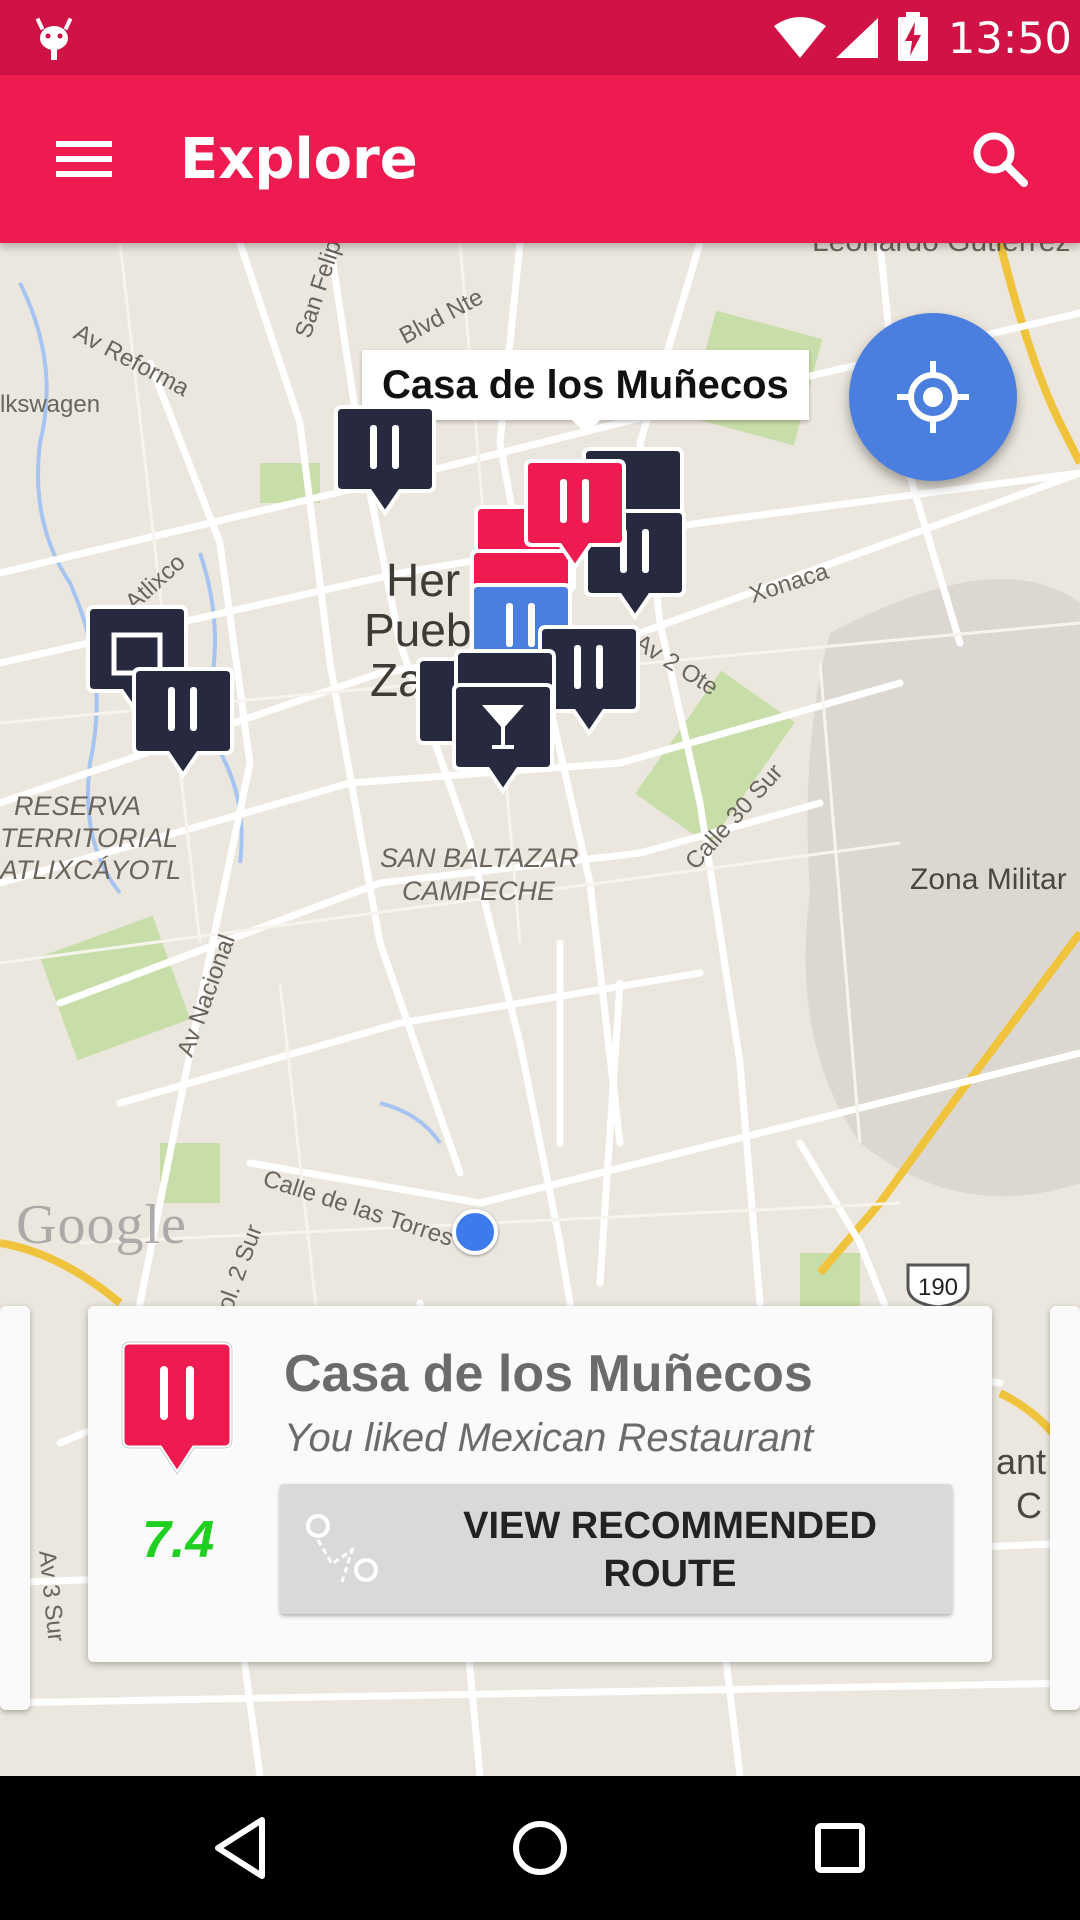 The width and height of the screenshot is (1080, 1920). What do you see at coordinates (549, 1438) in the screenshot?
I see `place-subtitle: You liked Mexican Restaurant` at bounding box center [549, 1438].